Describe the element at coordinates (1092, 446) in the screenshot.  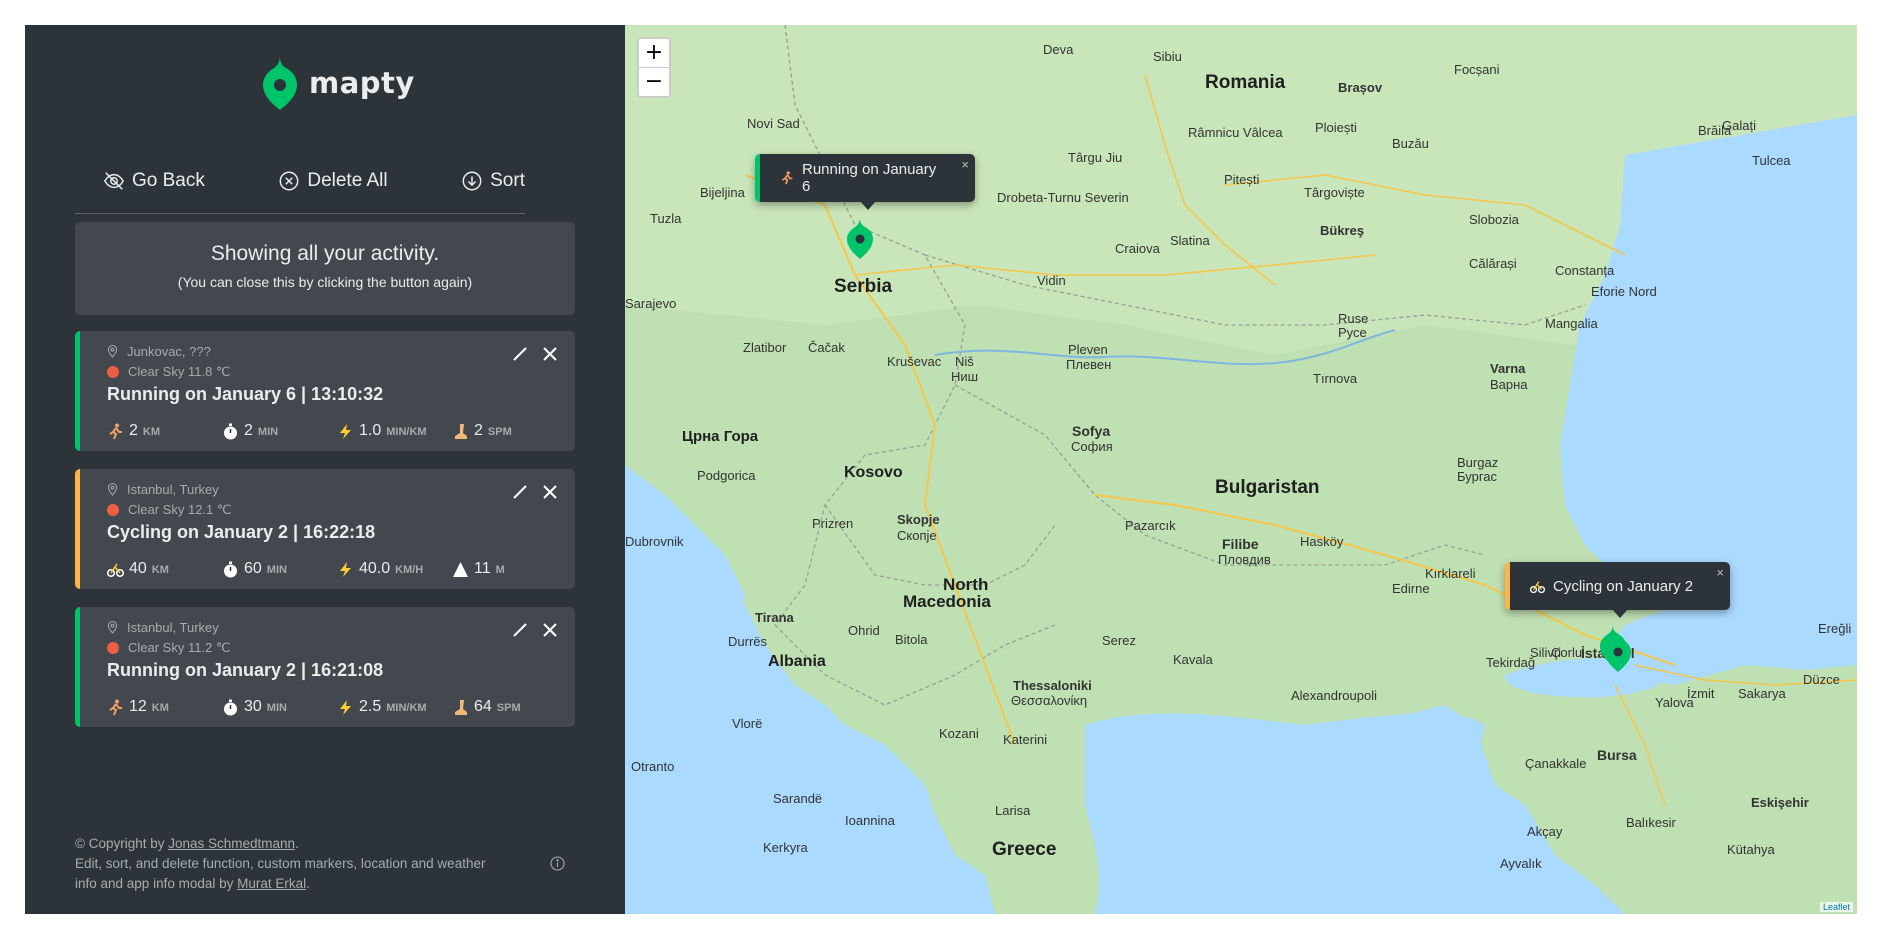
I see `map-label-sofia-local: София` at that location.